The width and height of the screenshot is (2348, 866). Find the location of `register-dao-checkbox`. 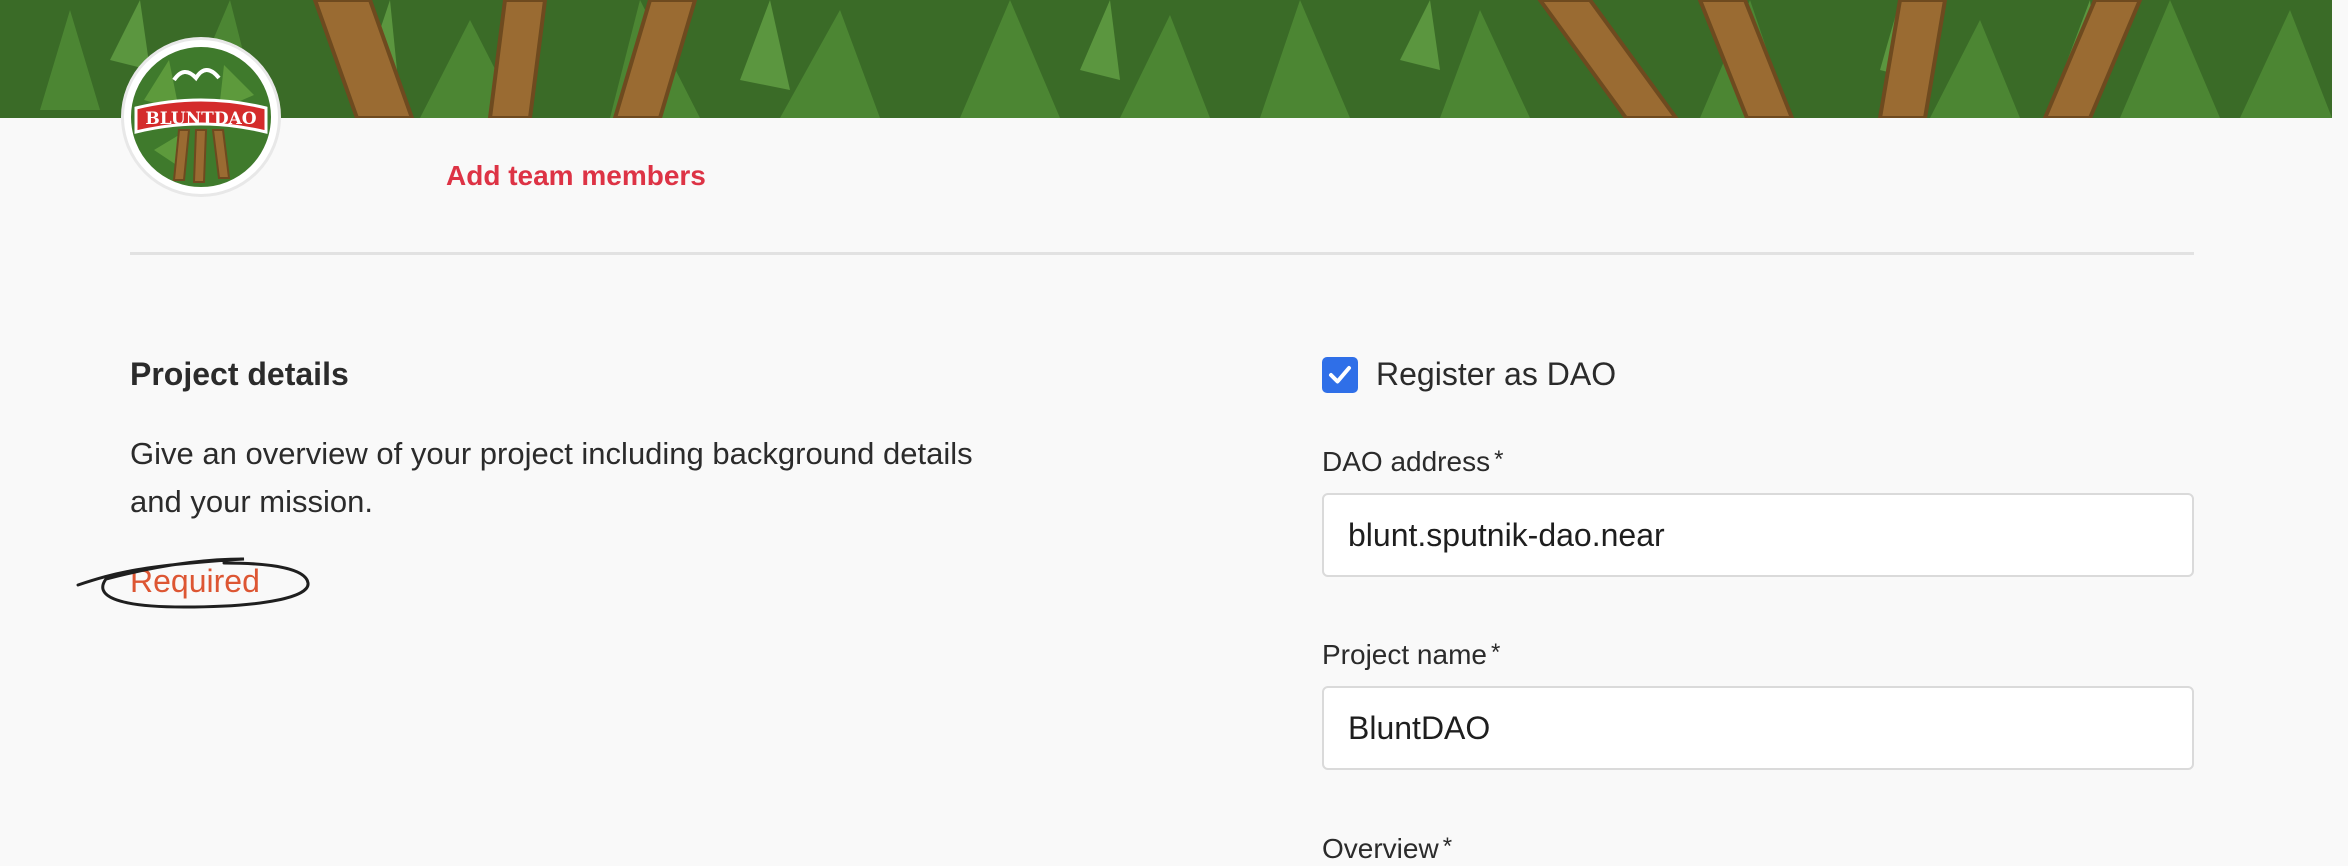

register-dao-checkbox is located at coordinates (1340, 374).